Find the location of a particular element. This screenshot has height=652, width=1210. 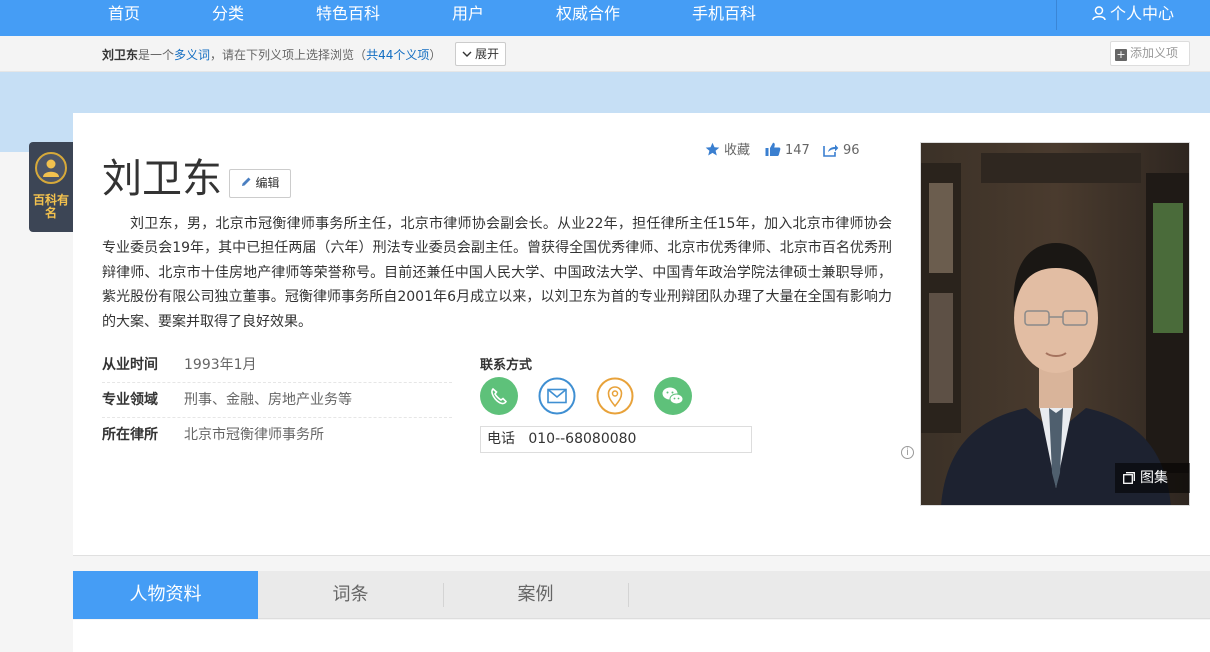

gallery-button: 图集 is located at coordinates (1152, 478).